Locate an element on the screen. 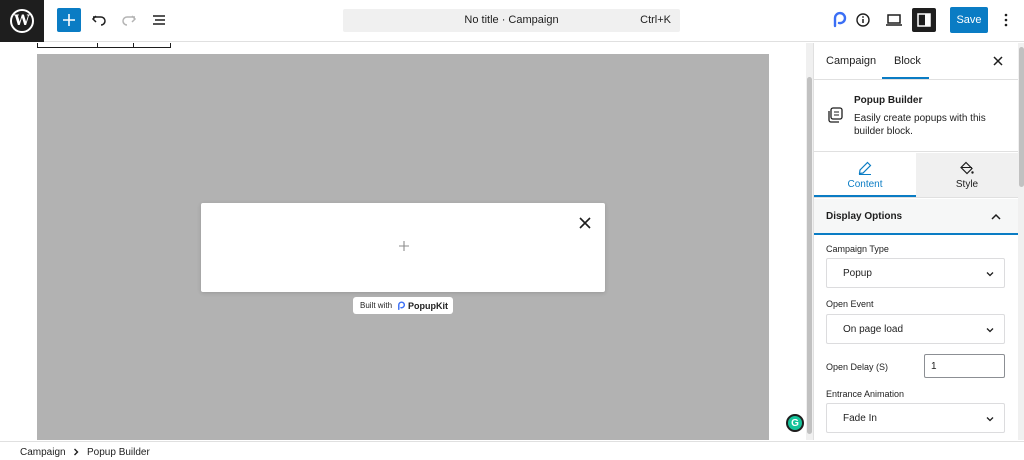  sidebar-tabs: Campaign Block is located at coordinates (919, 61).